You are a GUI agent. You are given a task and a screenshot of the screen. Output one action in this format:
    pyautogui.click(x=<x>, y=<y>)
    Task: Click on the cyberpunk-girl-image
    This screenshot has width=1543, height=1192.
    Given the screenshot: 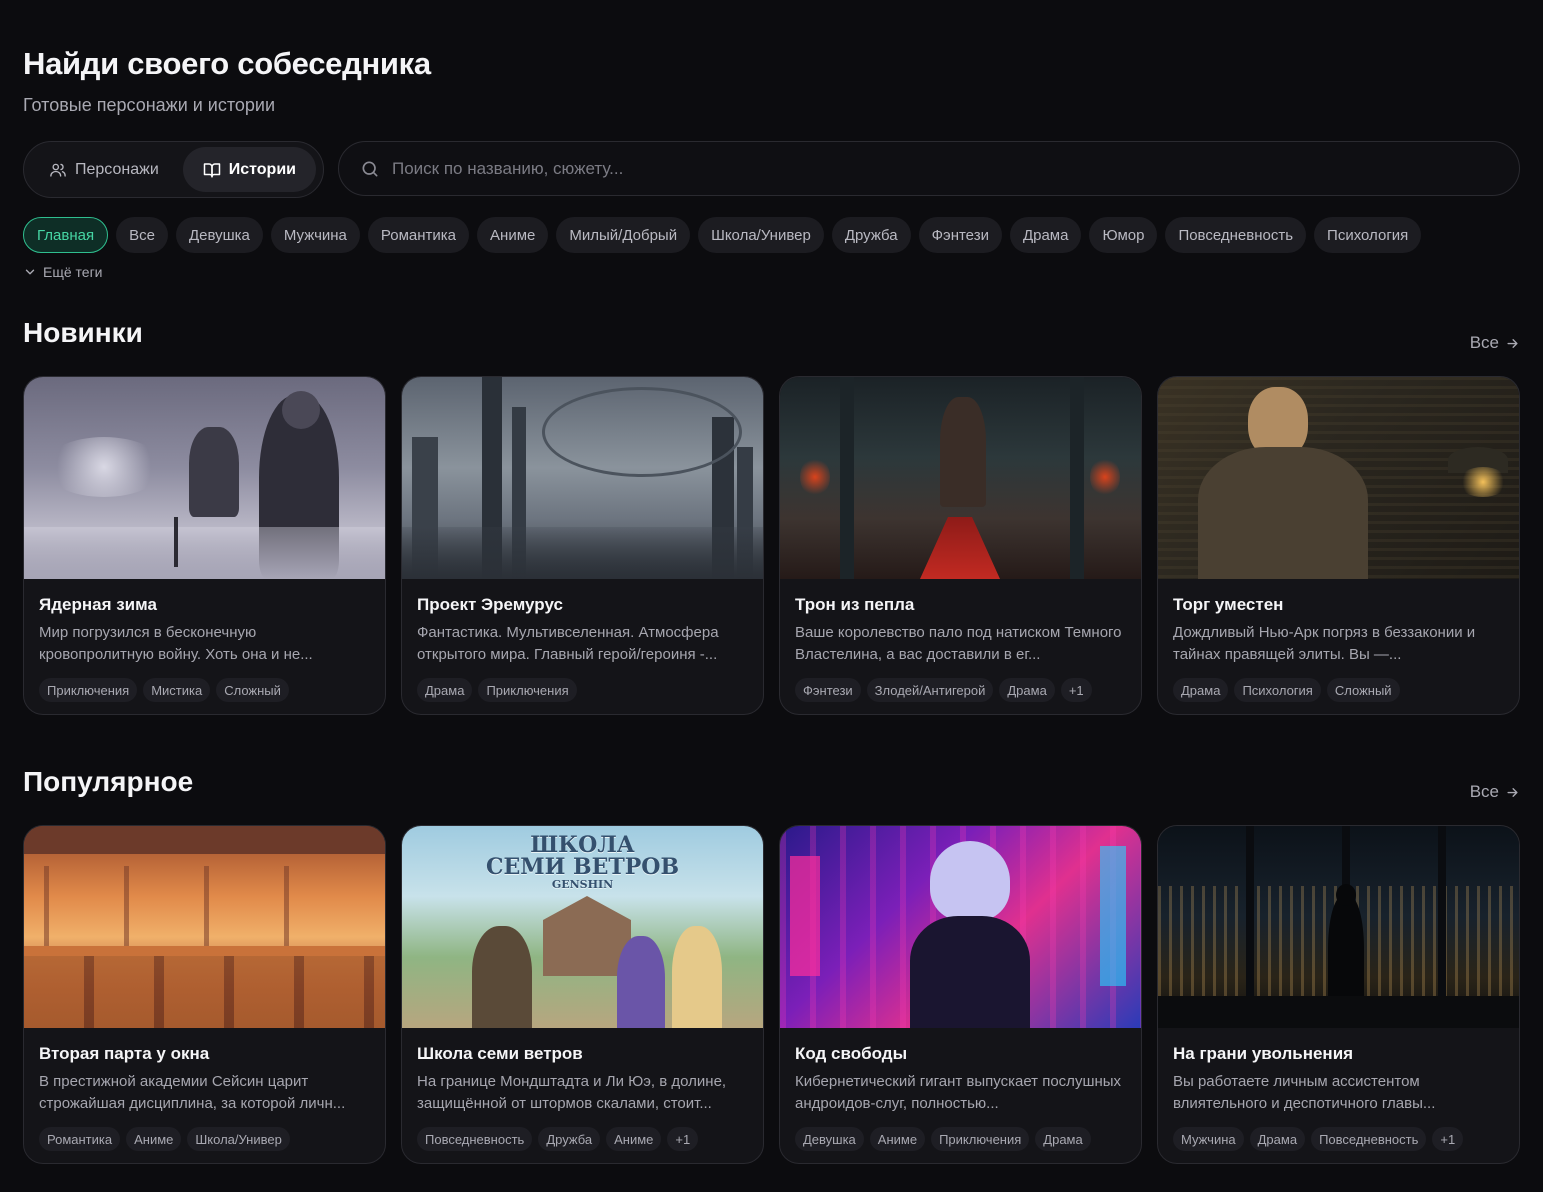 What is the action you would take?
    pyautogui.click(x=960, y=927)
    